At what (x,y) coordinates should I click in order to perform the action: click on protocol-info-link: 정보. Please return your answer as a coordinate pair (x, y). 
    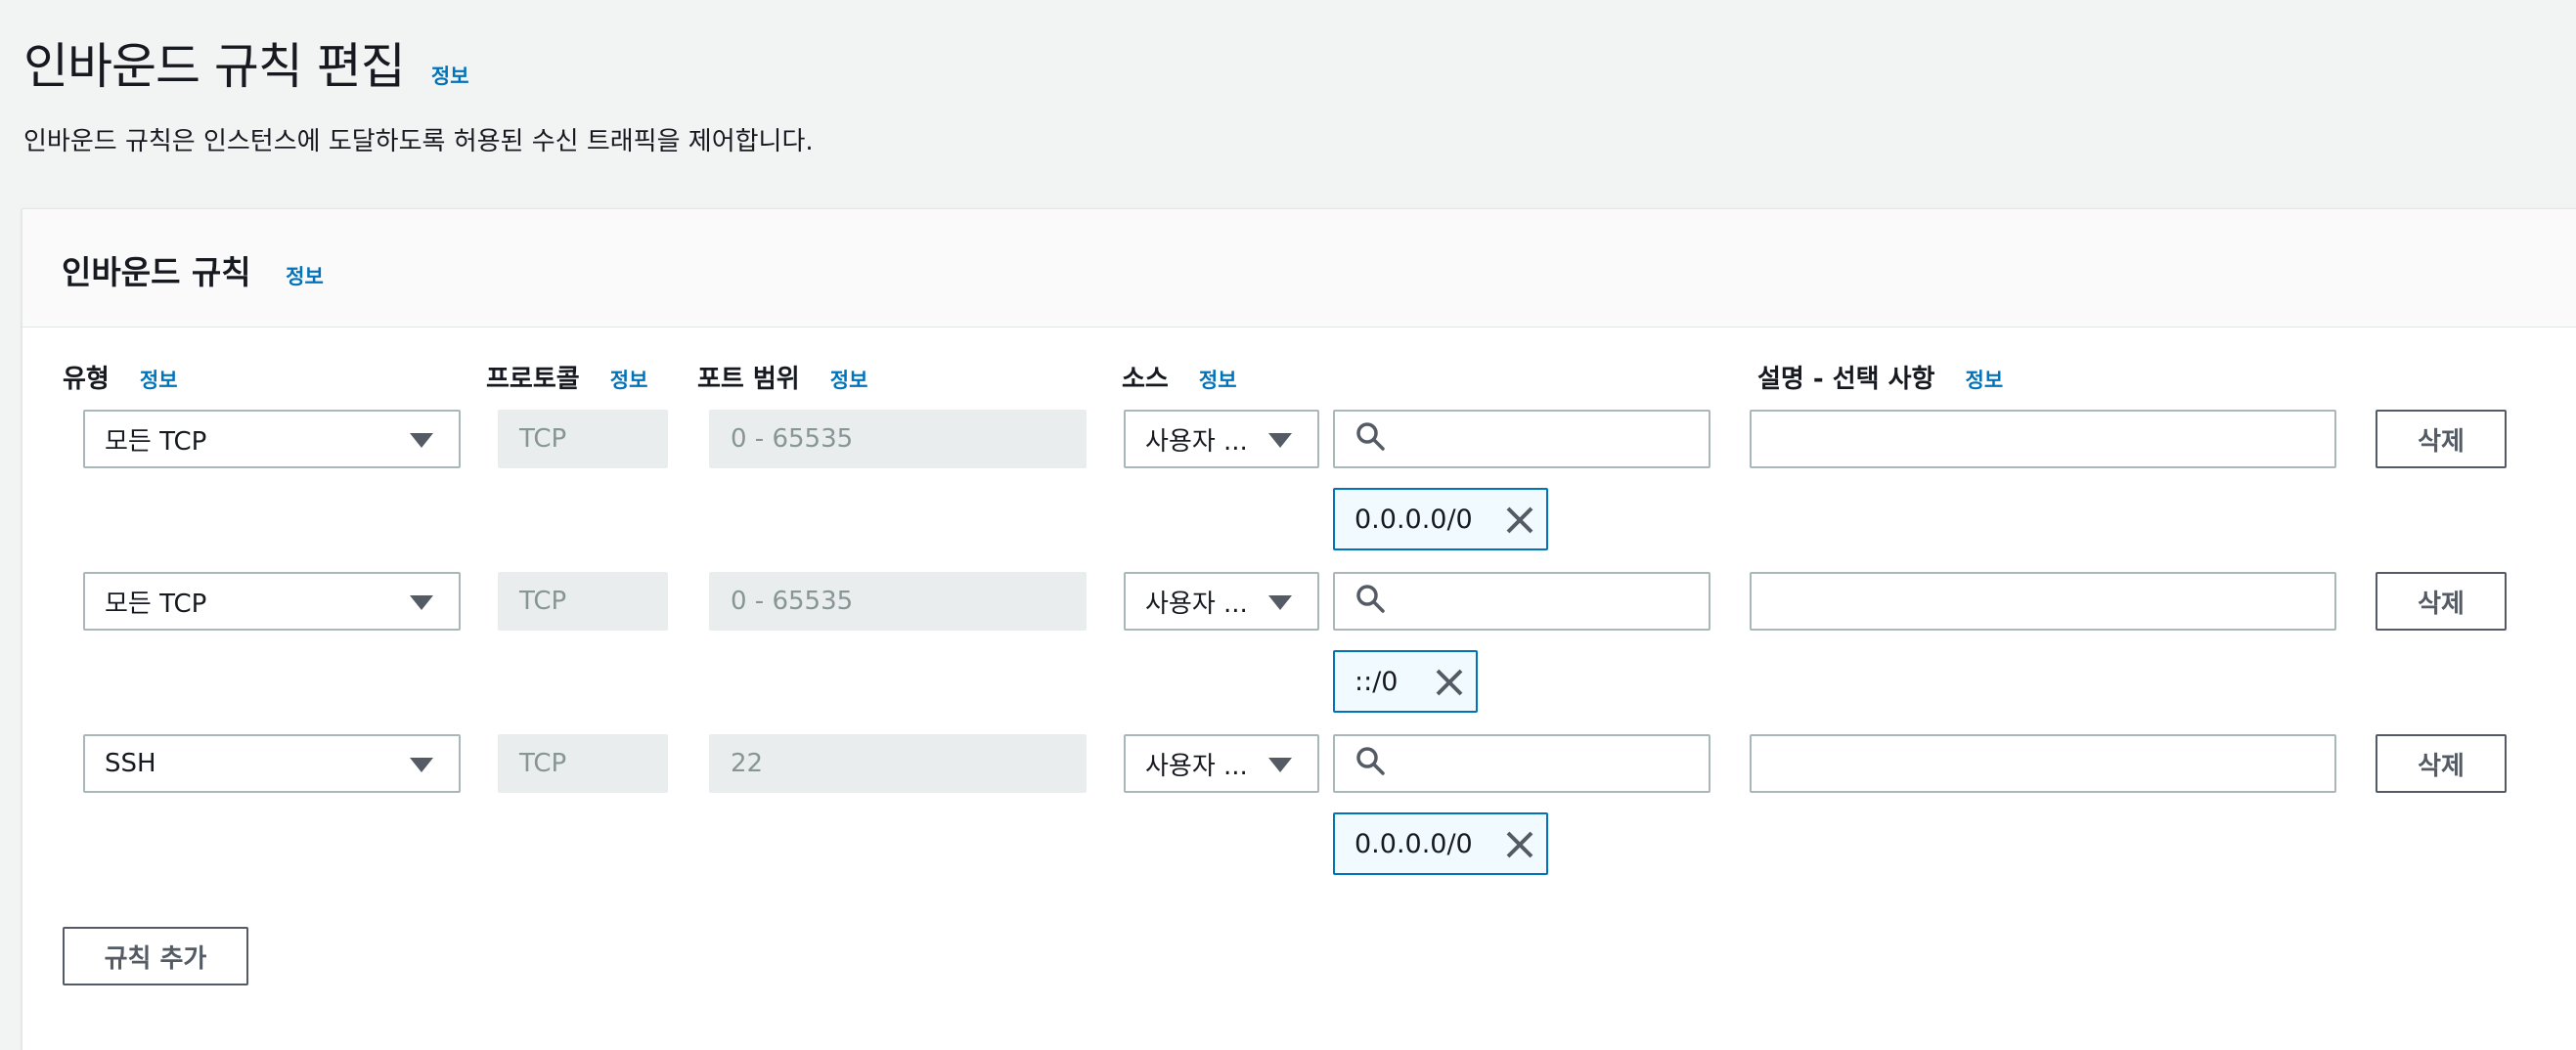
    Looking at the image, I should click on (629, 380).